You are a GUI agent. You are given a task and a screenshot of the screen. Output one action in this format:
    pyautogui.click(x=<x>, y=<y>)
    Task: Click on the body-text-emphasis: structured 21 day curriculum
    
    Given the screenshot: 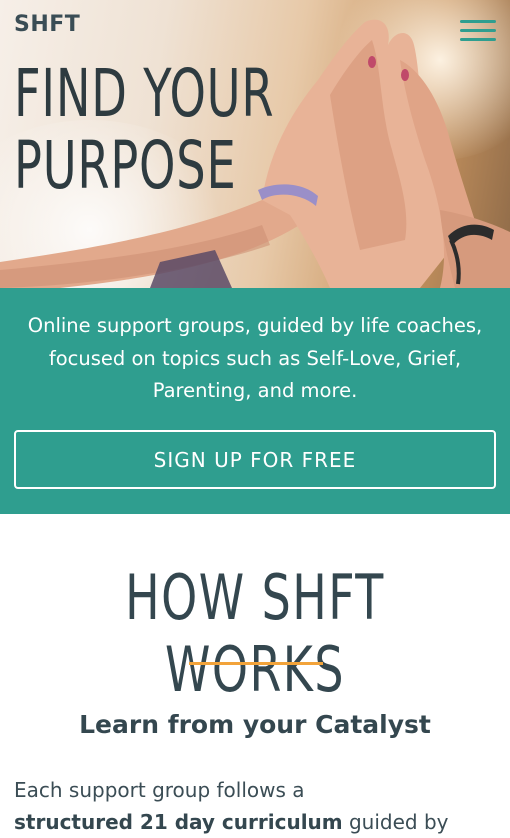 What is the action you would take?
    pyautogui.click(x=178, y=822)
    